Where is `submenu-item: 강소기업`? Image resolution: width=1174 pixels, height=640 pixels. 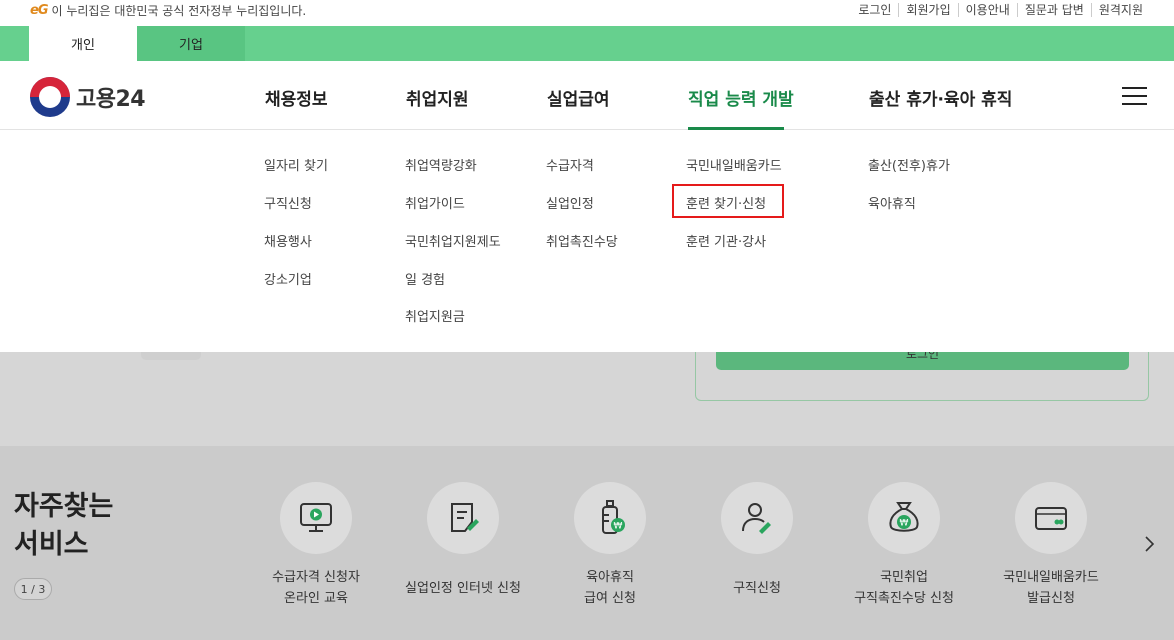
submenu-item: 강소기업 is located at coordinates (288, 278).